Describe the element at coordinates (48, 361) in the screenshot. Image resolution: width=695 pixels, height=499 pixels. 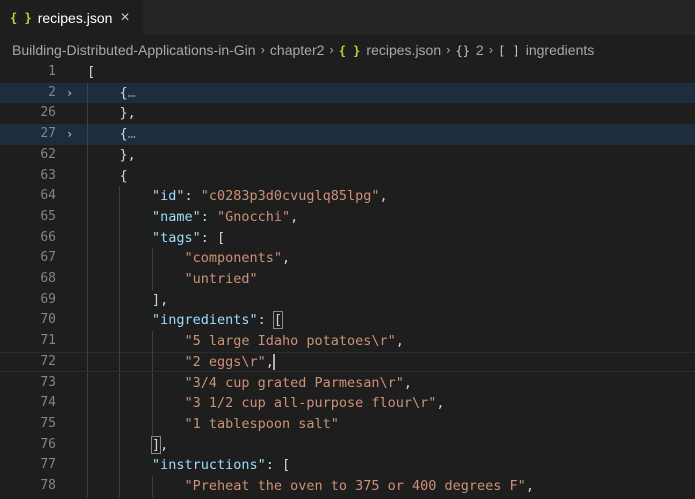
I see `line-number: 72` at that location.